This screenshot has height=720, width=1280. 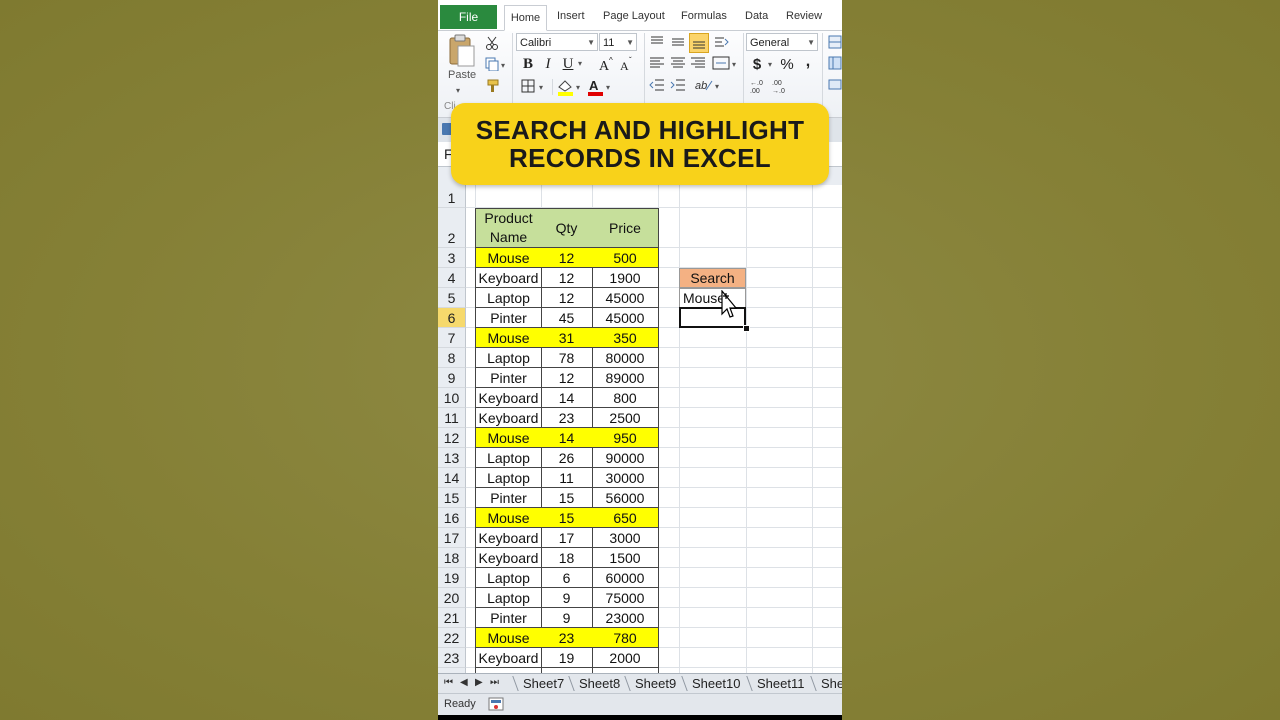 What do you see at coordinates (452, 278) in the screenshot?
I see `row-header: 4` at bounding box center [452, 278].